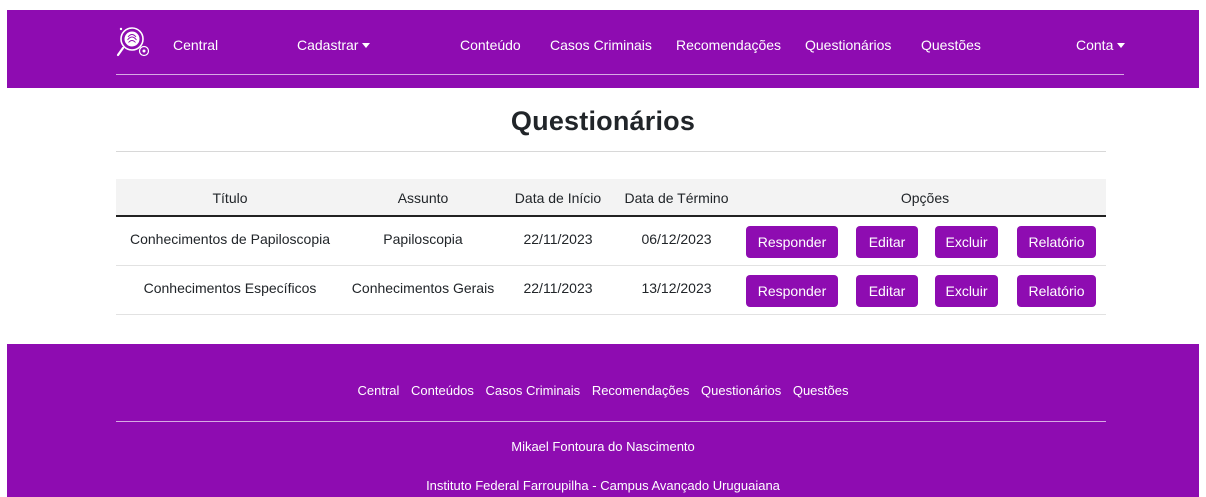 This screenshot has height=497, width=1206. What do you see at coordinates (558, 198) in the screenshot?
I see `header-data-inicio: Data de Início` at bounding box center [558, 198].